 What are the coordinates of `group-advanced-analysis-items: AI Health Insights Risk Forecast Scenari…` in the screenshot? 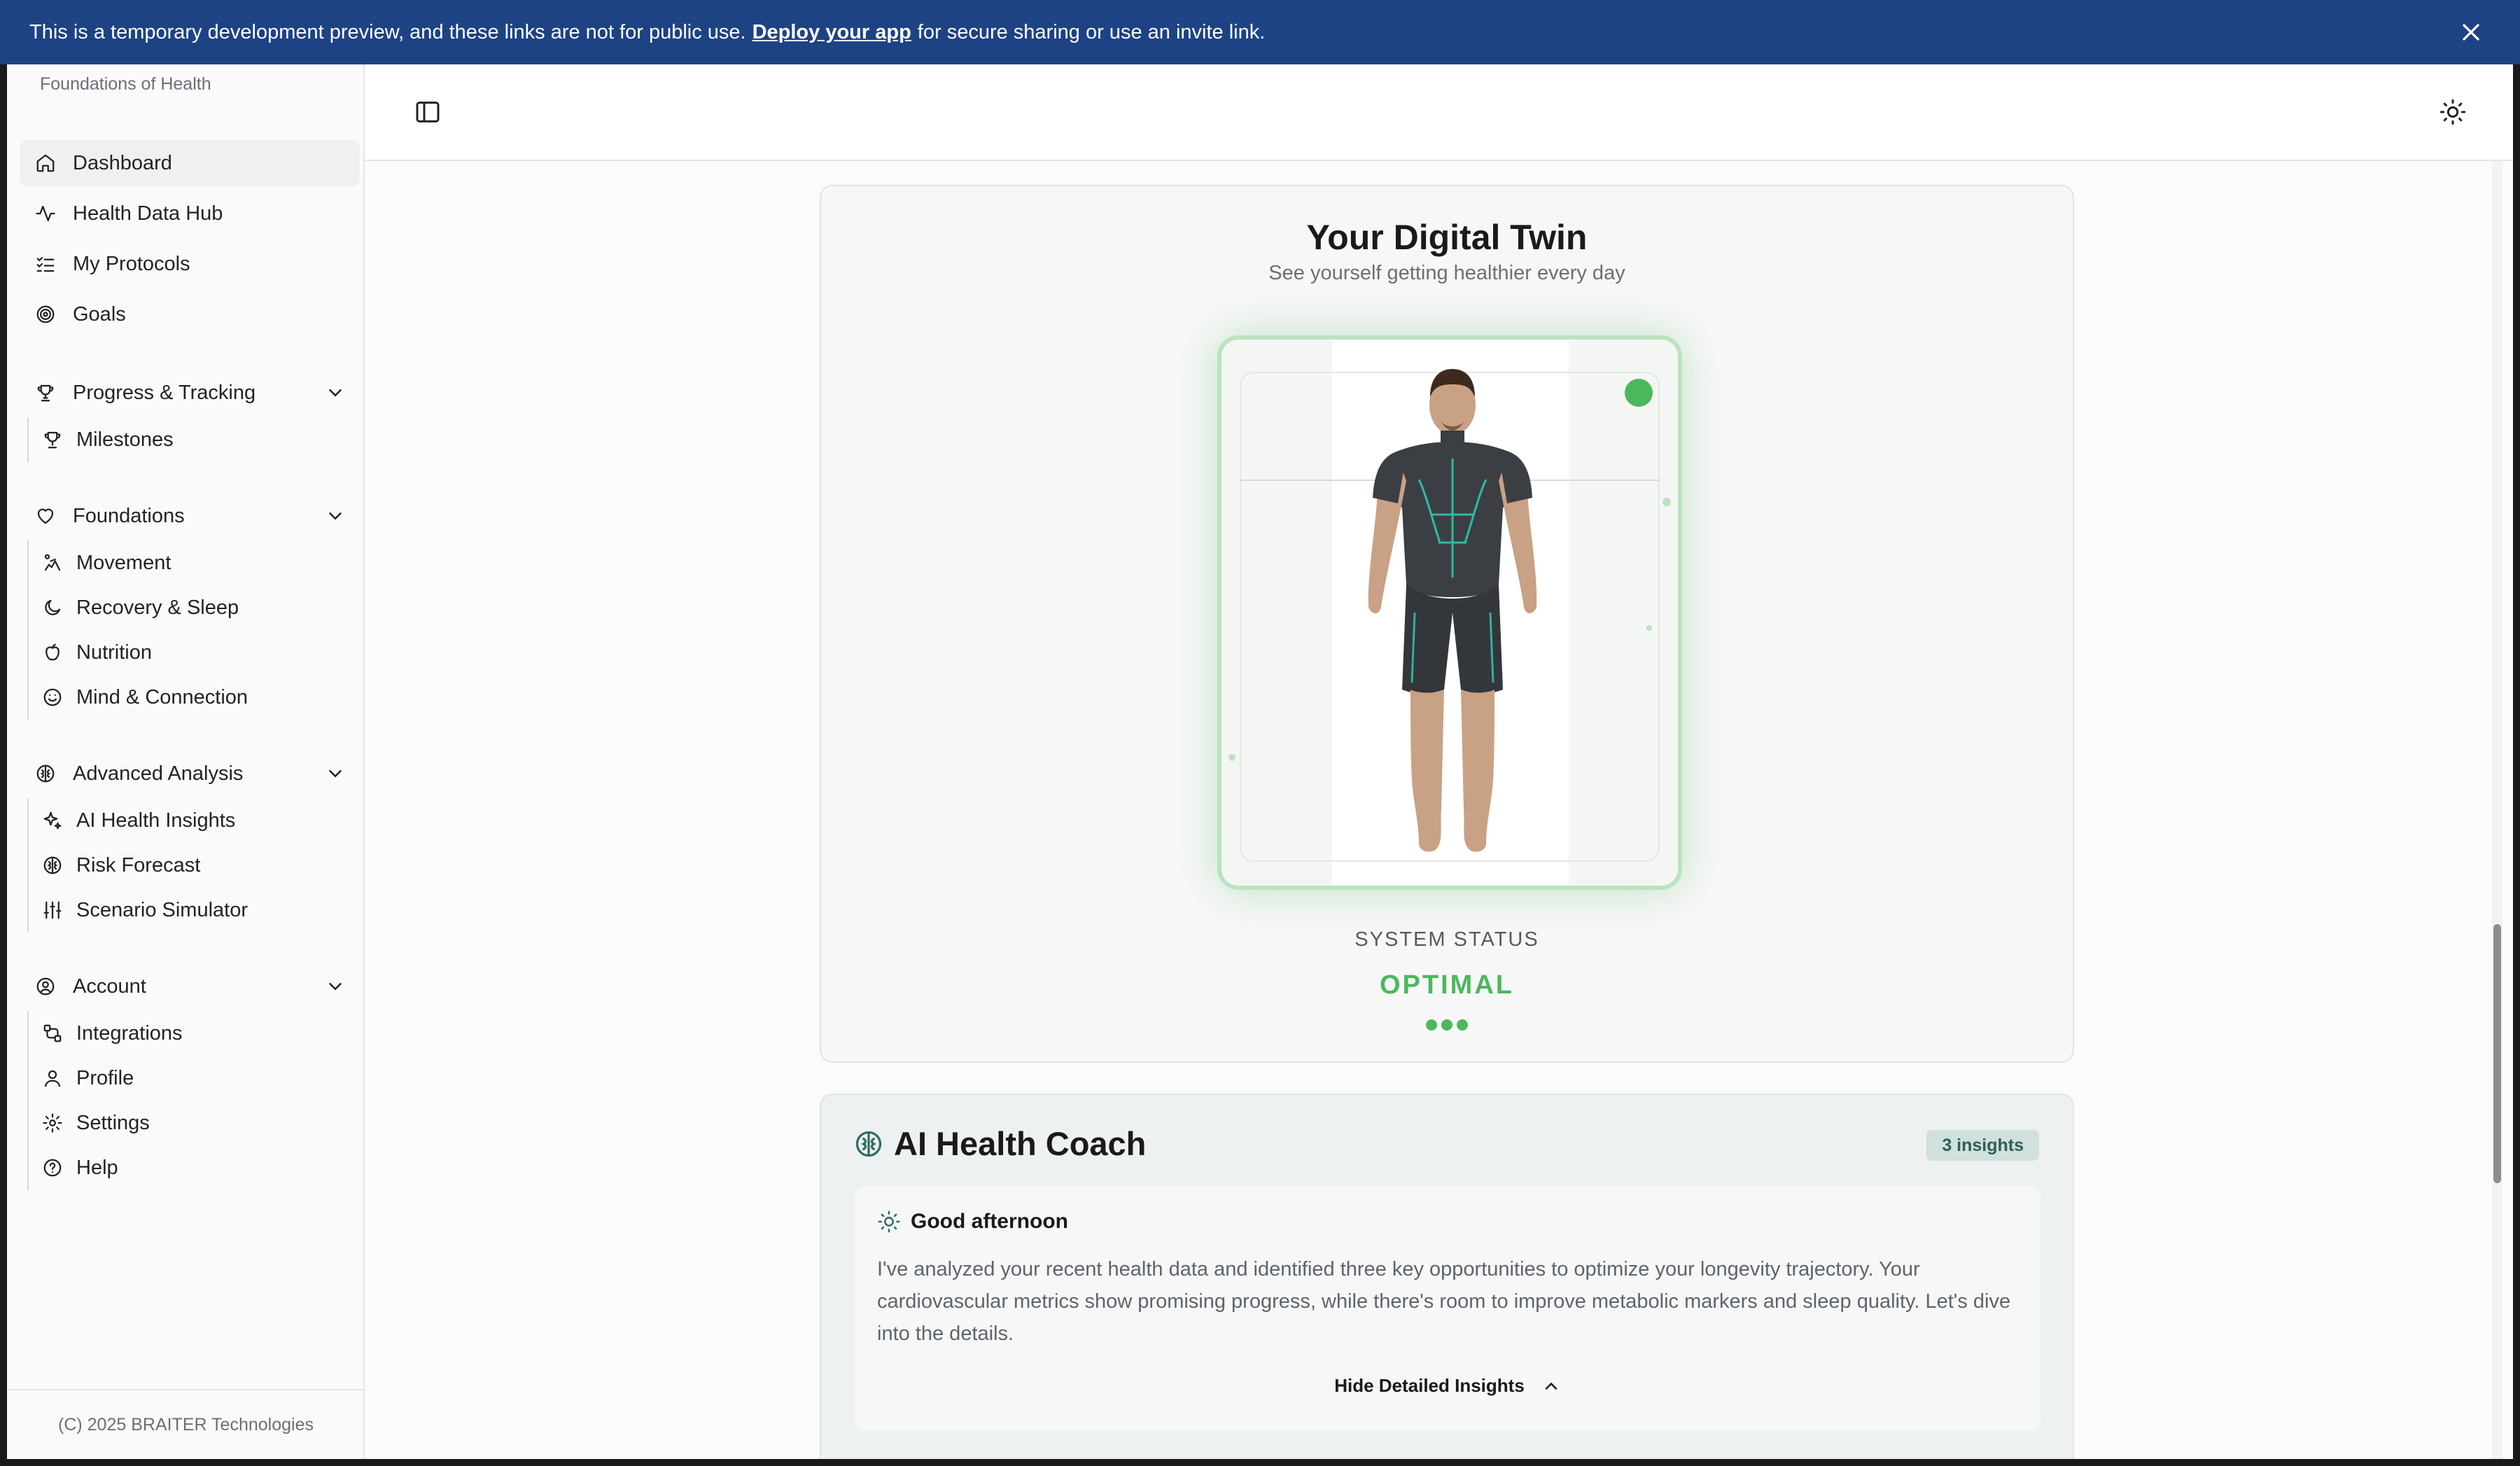 It's located at (197, 865).